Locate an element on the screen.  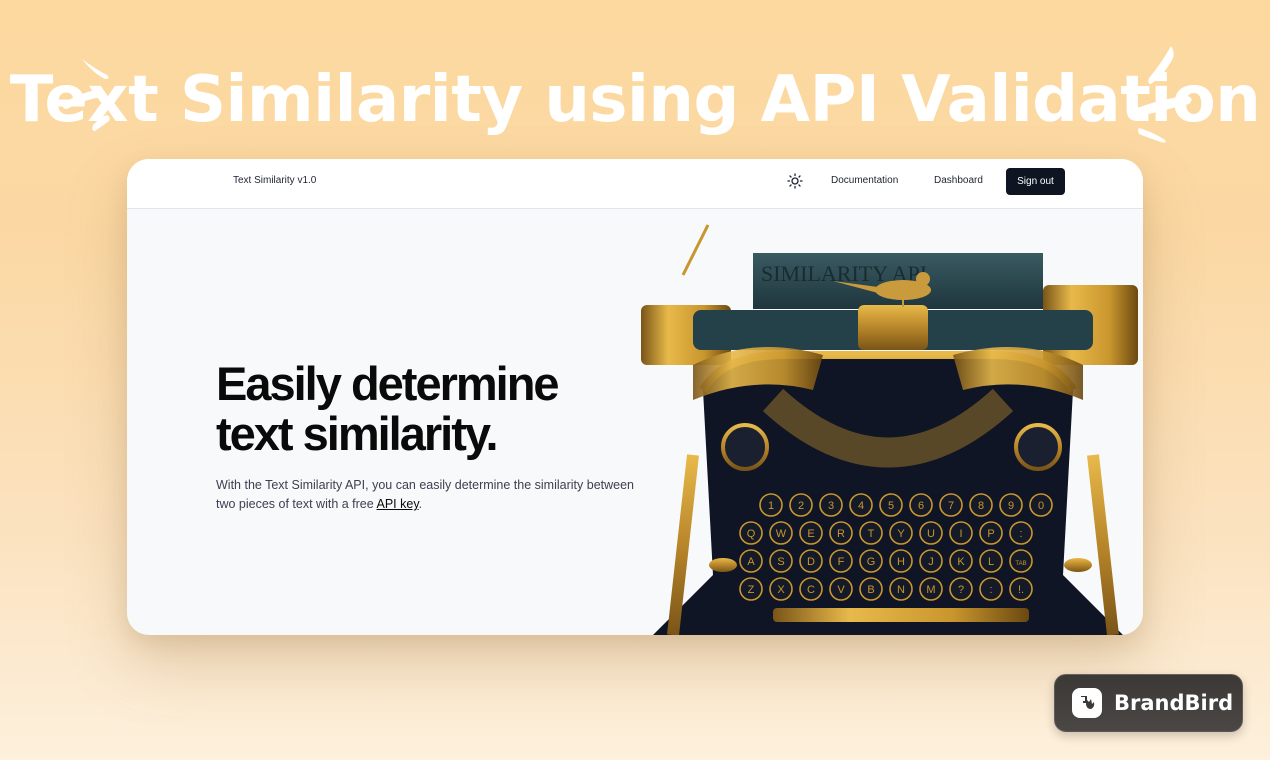
typewriter-key-label: C is located at coordinates (811, 590).